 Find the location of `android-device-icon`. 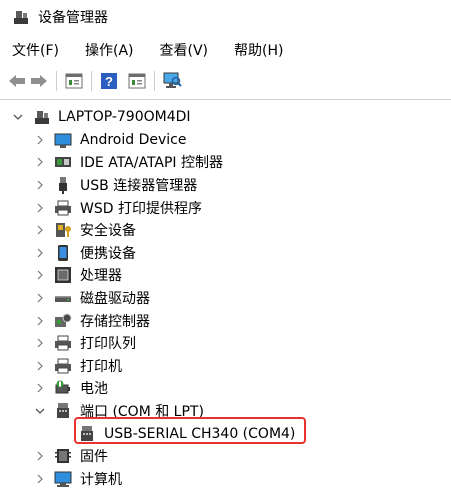

android-device-icon is located at coordinates (63, 140).